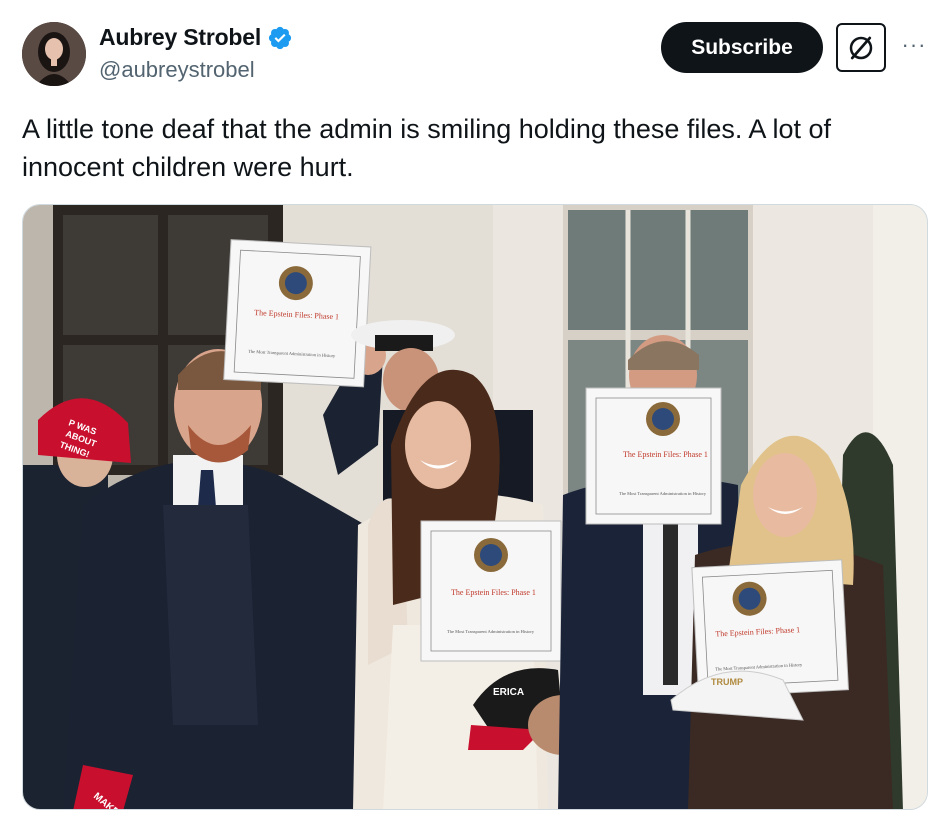  I want to click on hat-text-5: ERICA, so click(508, 692).